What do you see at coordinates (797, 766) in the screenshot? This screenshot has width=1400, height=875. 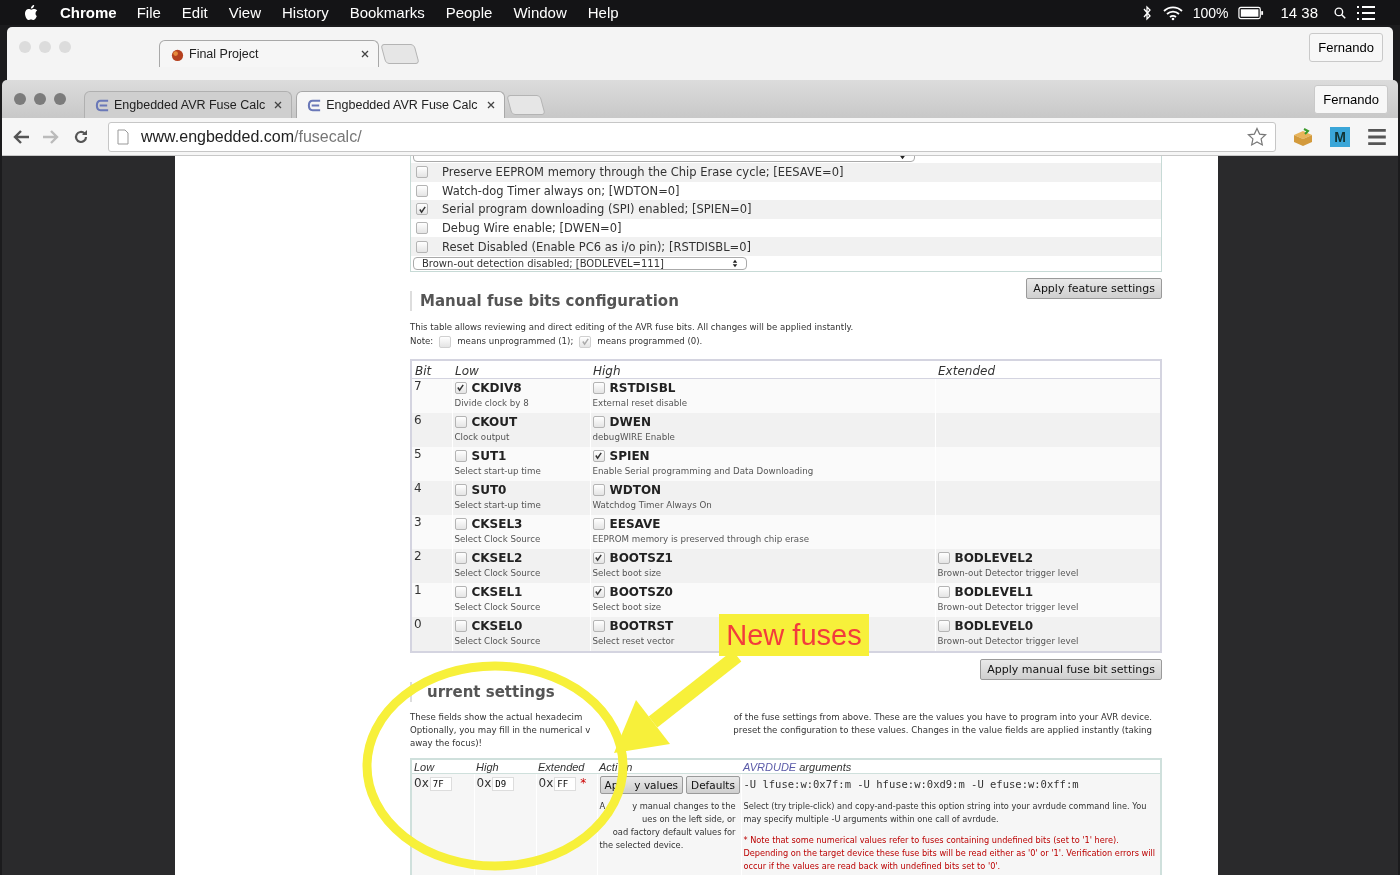 I see `column-header: AVRDUDE arguments` at bounding box center [797, 766].